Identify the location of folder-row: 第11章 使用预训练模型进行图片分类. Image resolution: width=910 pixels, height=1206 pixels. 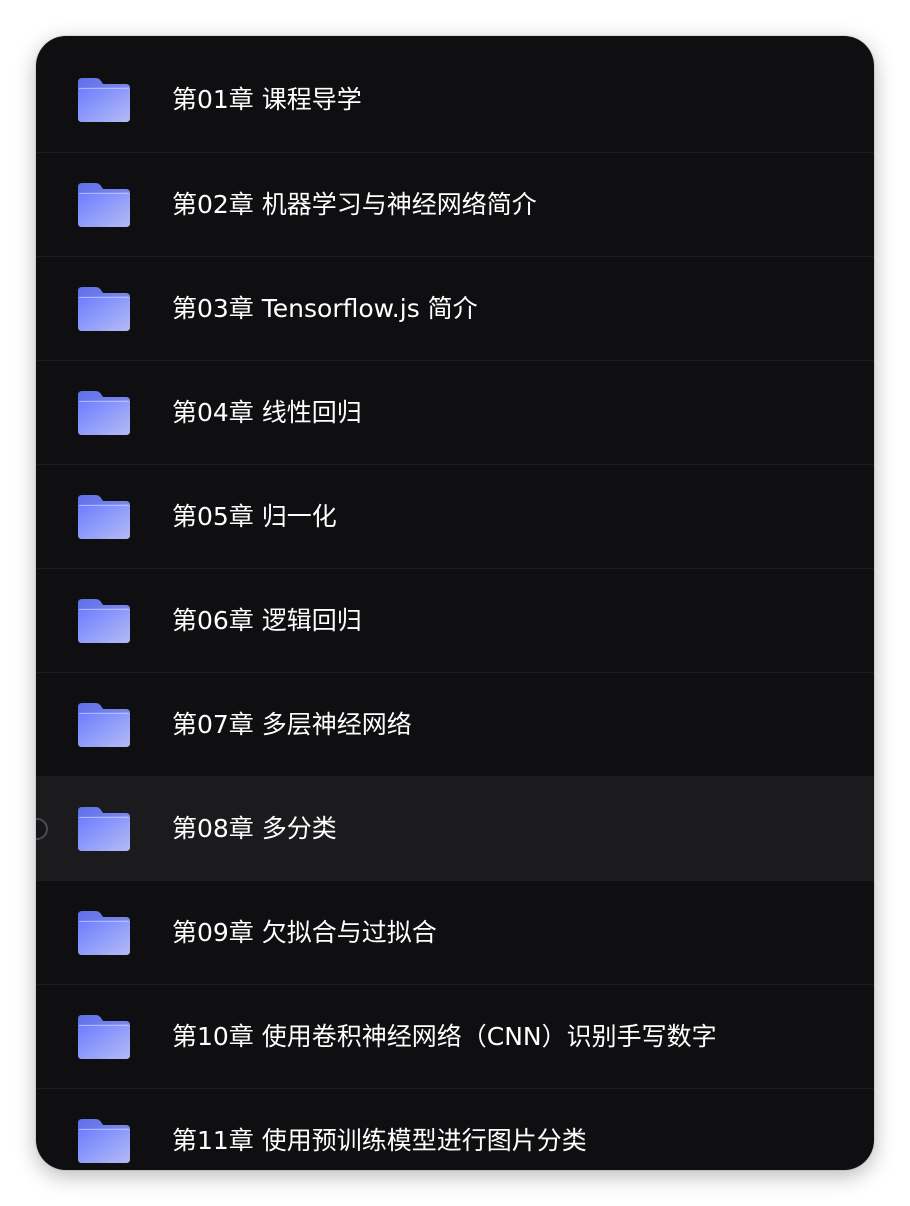
(455, 1129).